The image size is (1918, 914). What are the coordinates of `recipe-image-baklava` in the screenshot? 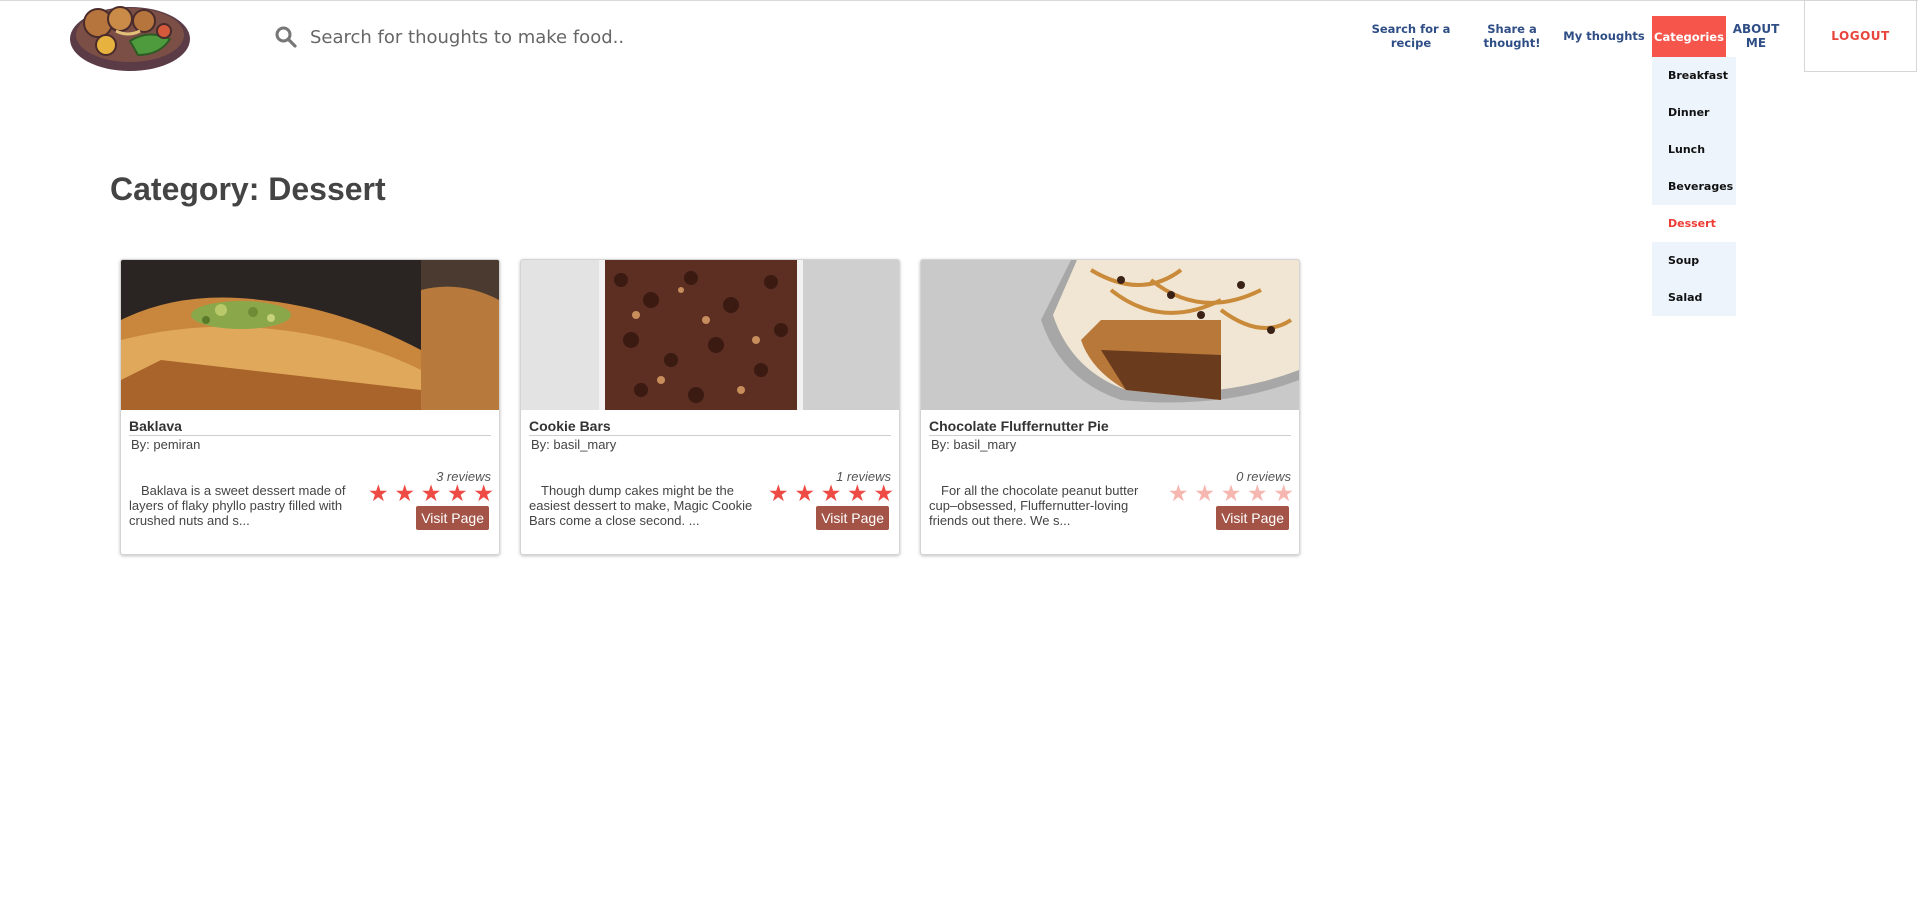 It's located at (310, 335).